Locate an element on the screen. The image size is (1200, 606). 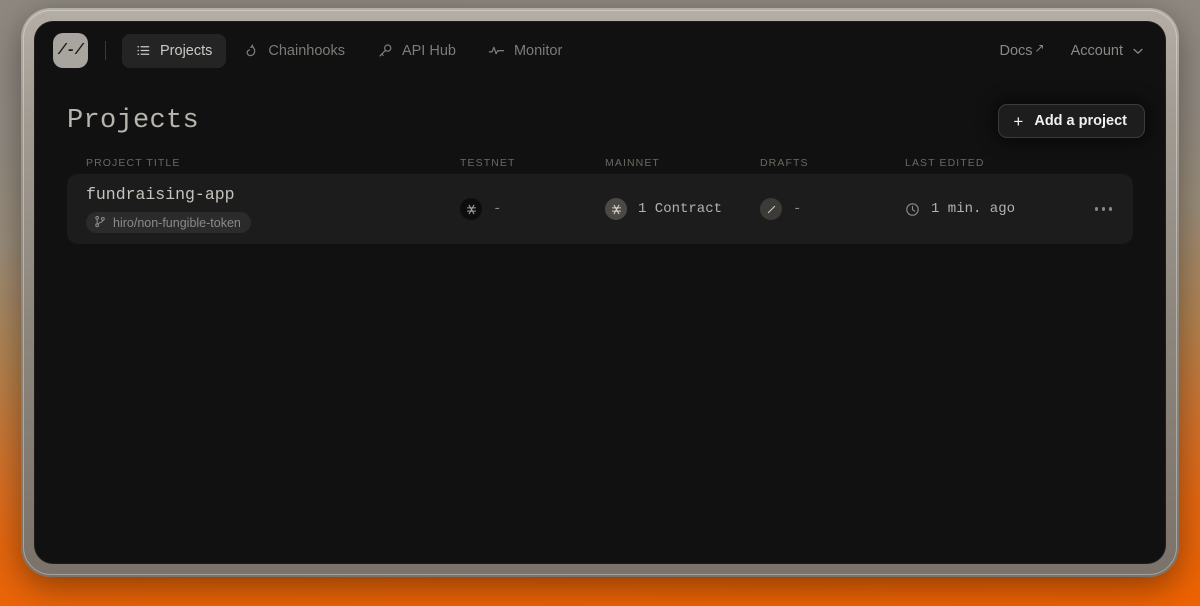
nav-item-monitor: Monitor is located at coordinates (525, 51).